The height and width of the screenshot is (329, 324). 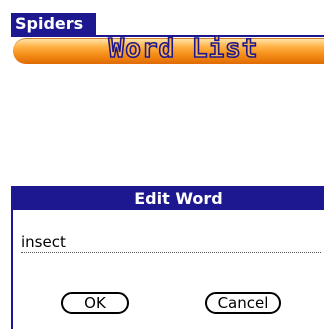 I want to click on word-input: insect, so click(x=171, y=243).